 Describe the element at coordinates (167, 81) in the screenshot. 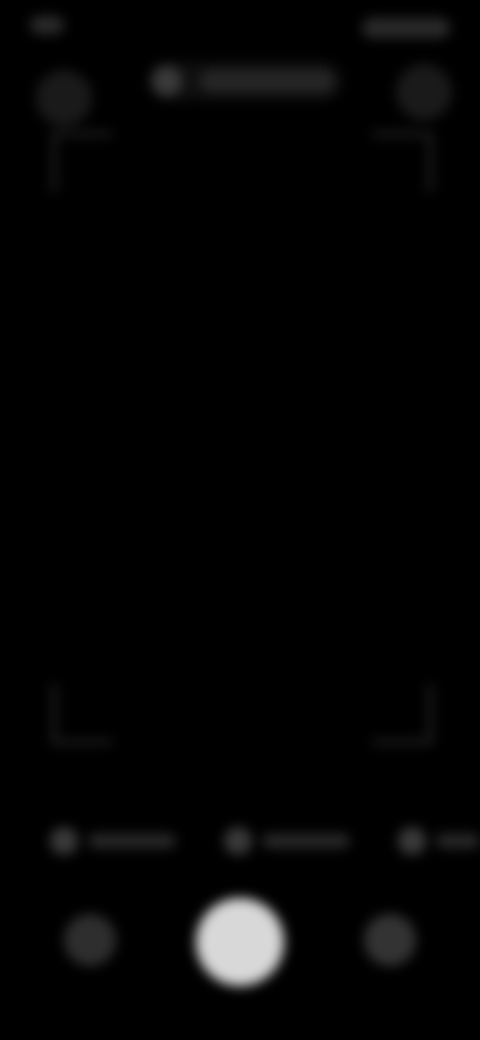

I see `mode-indicator-icon` at that location.